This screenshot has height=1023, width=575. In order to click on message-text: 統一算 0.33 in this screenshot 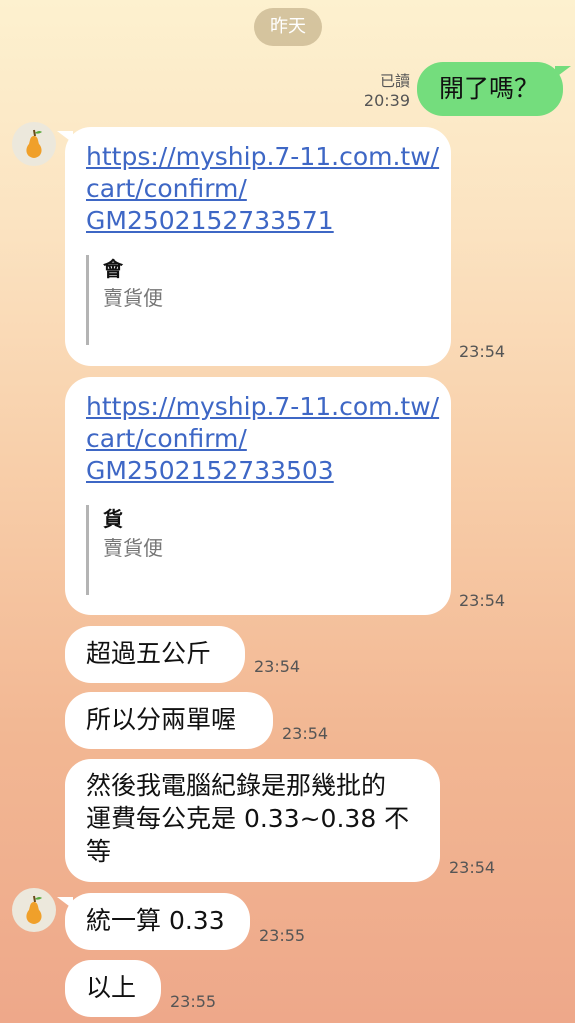, I will do `click(155, 920)`.